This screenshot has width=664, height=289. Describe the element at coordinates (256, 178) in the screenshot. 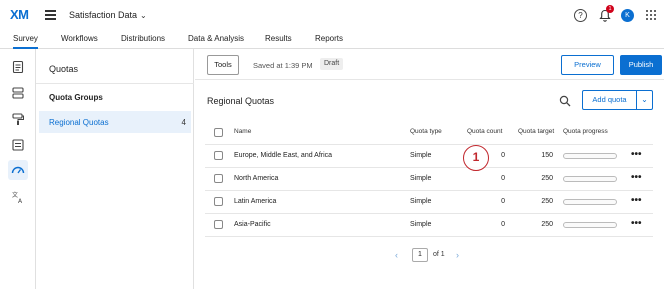

I see `quota-name: North America` at that location.